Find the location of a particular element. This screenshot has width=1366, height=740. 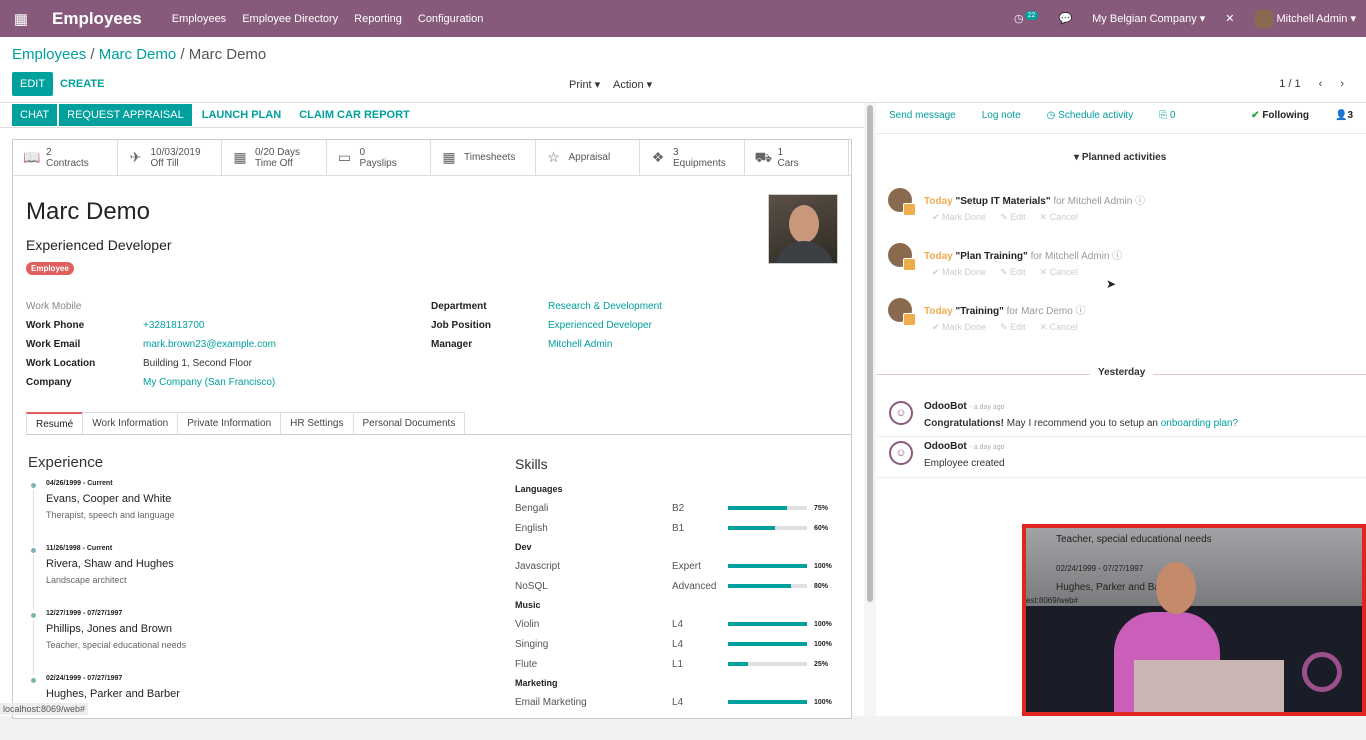

employee-photo is located at coordinates (803, 229).